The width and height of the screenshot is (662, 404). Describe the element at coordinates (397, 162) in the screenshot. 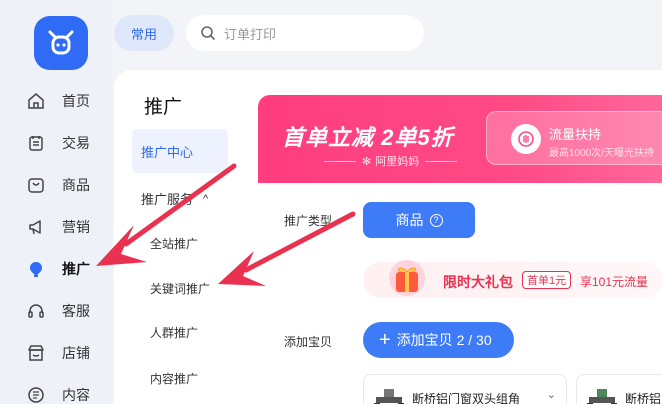

I see `banner-sub-label: 阿里妈妈` at that location.